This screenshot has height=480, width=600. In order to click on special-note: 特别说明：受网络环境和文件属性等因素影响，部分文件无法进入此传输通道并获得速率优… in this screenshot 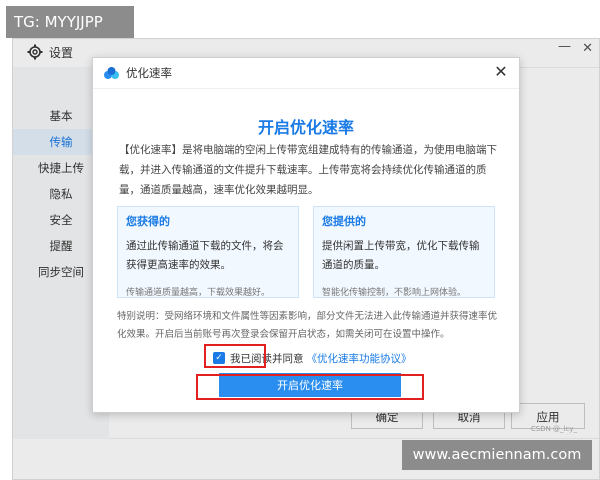, I will do `click(307, 325)`.